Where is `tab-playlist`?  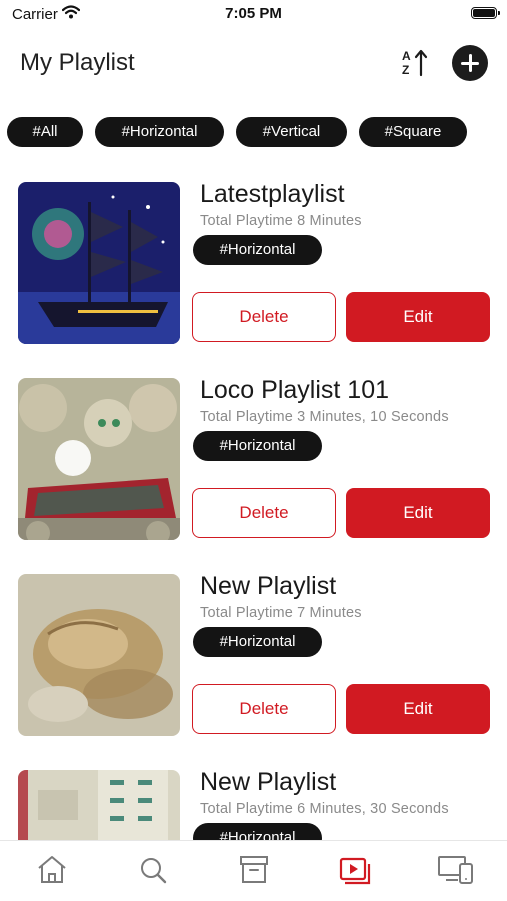
tab-playlist is located at coordinates (355, 870).